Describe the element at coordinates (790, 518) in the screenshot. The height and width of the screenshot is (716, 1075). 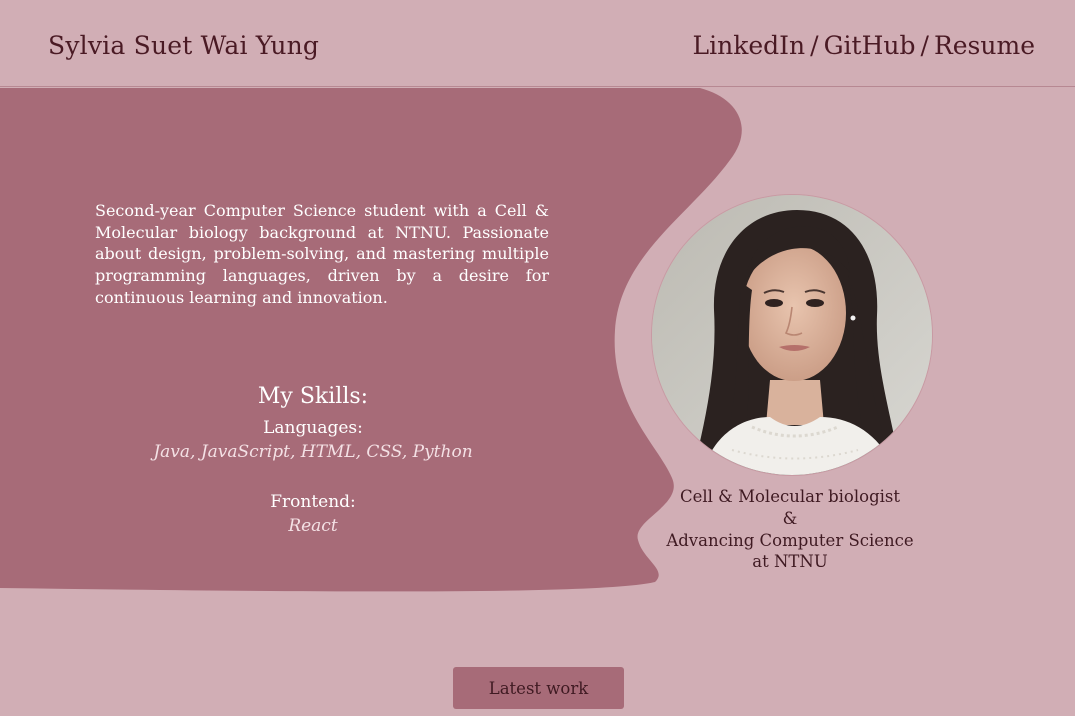
I see `caption-line-2: &` at that location.